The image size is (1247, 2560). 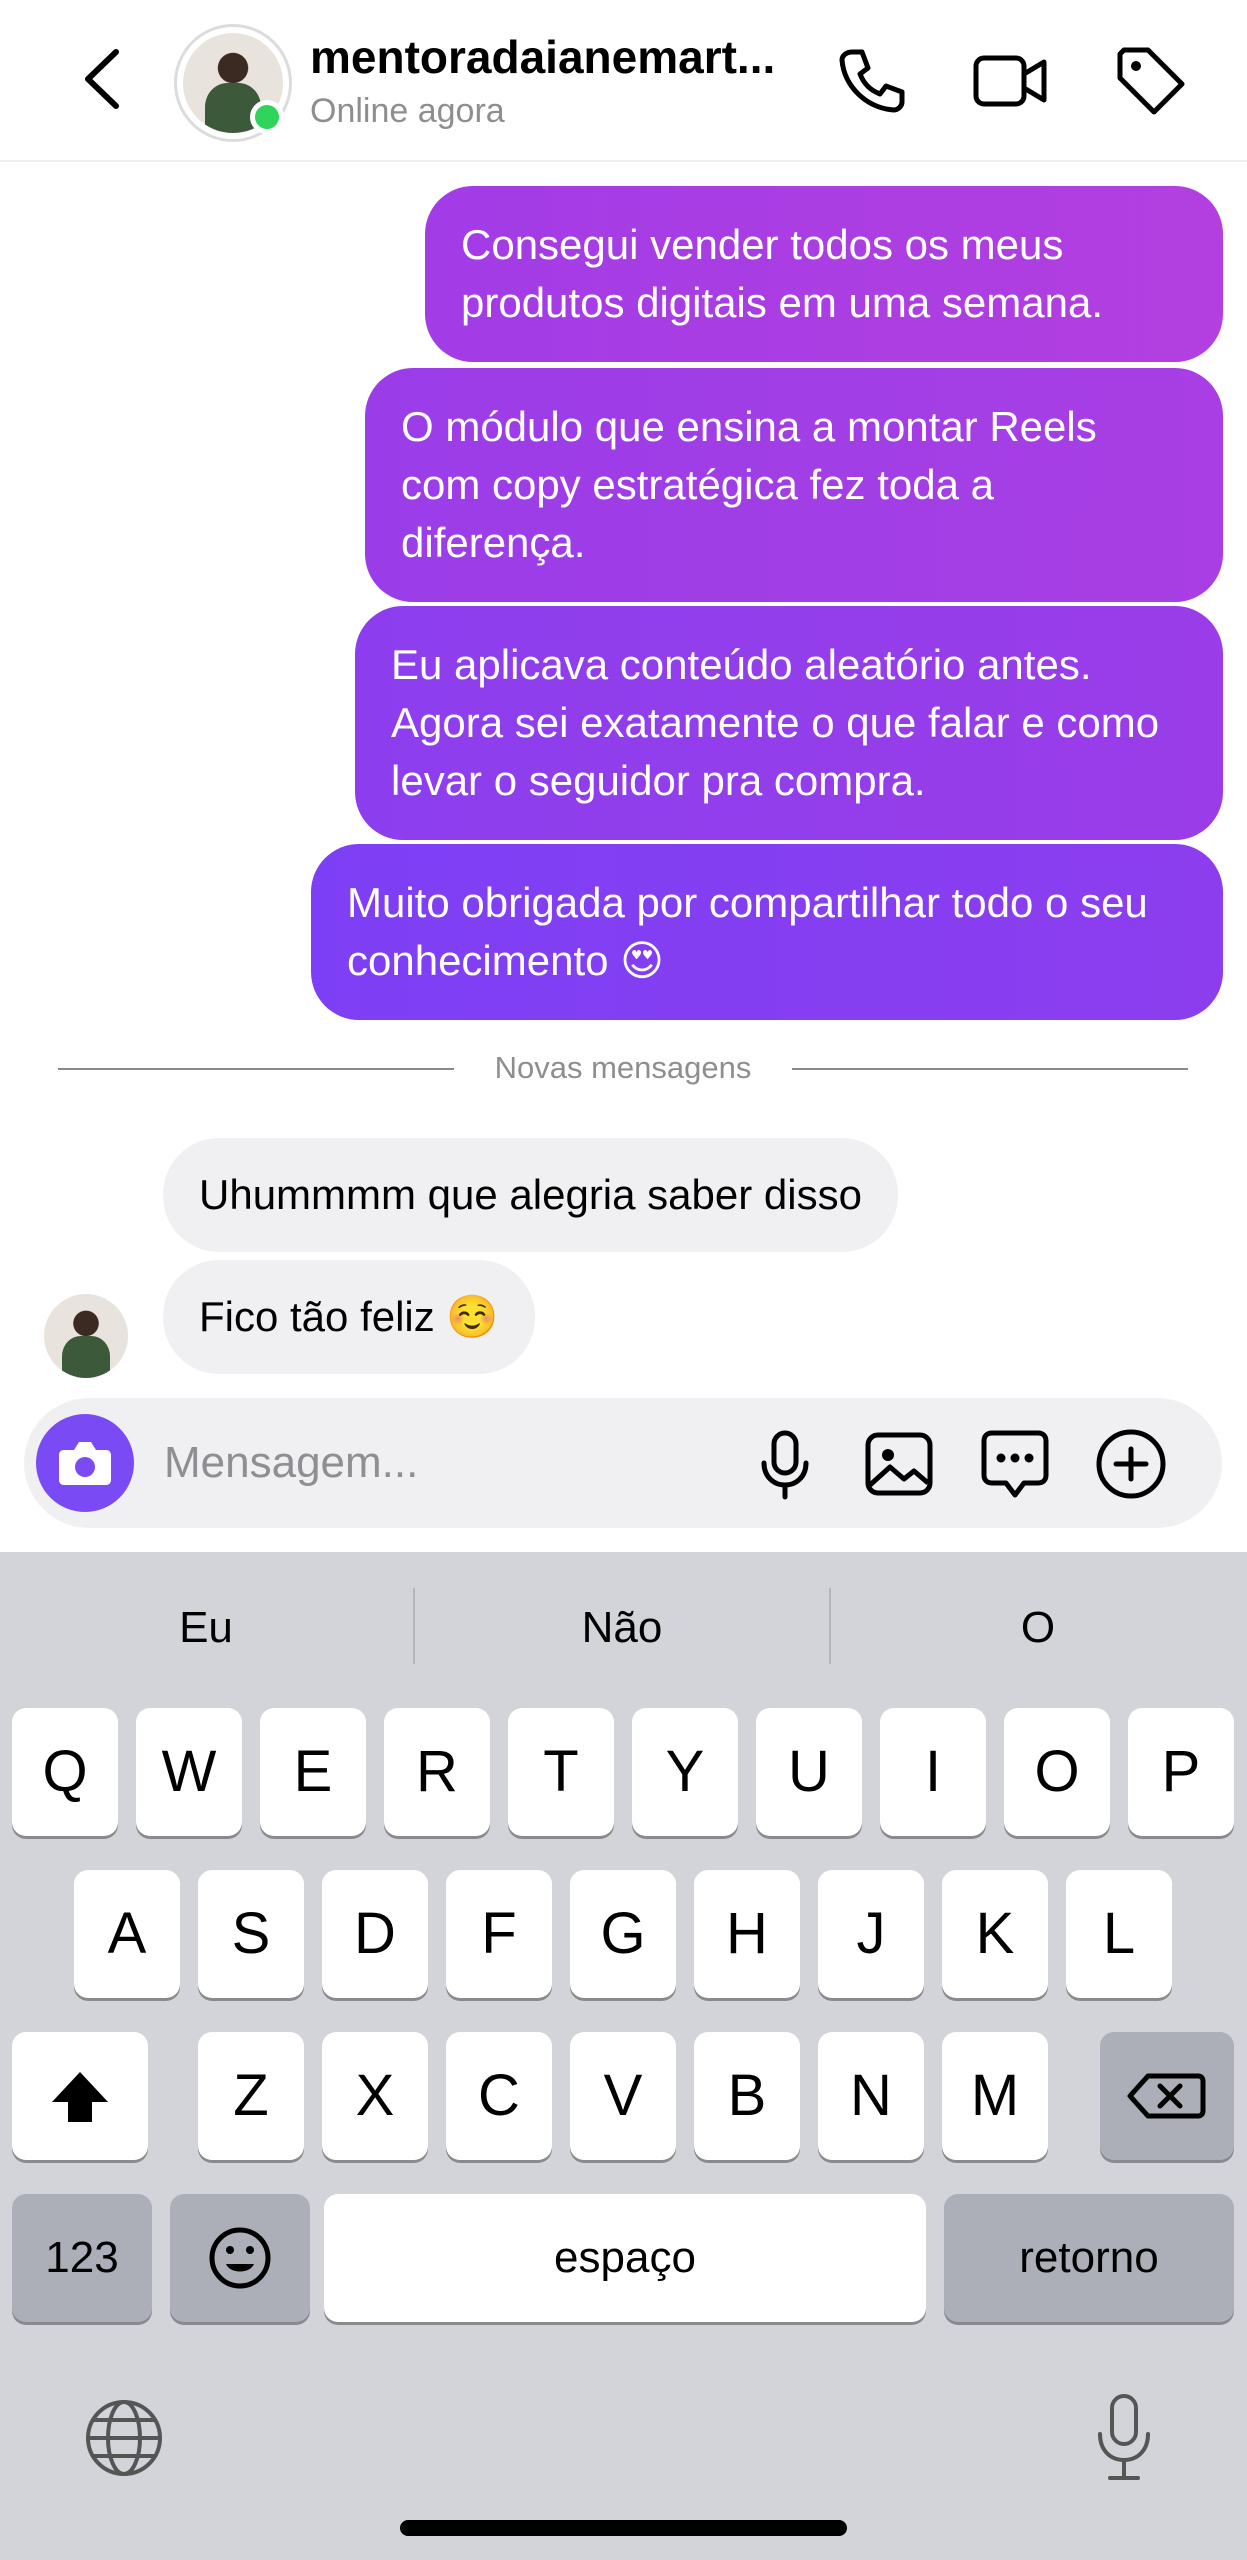 I want to click on gallery-icon, so click(x=899, y=1464).